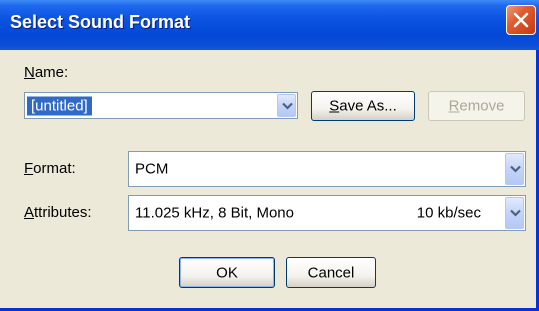 This screenshot has width=539, height=311. Describe the element at coordinates (448, 213) in the screenshot. I see `attributes-rate: 10 kb/sec` at that location.